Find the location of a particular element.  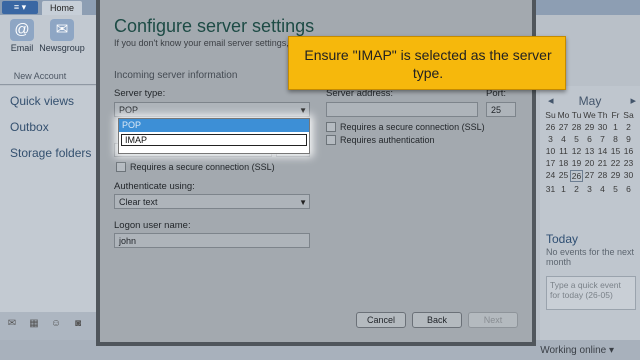

calendar-day: 19 is located at coordinates (576, 163).